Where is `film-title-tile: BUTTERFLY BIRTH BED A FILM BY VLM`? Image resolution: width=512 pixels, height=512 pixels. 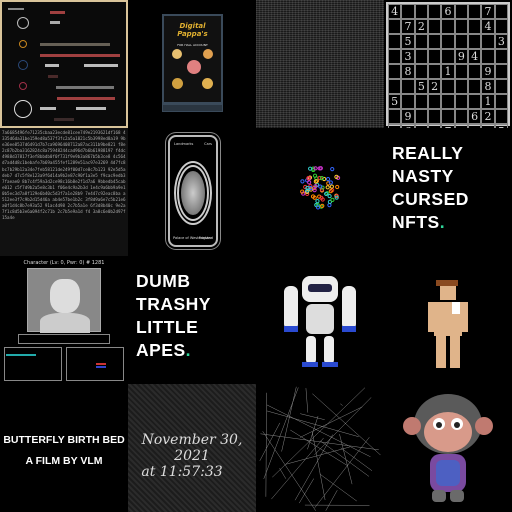
film-title-tile: BUTTERFLY BIRTH BED A FILM BY VLM is located at coordinates (64, 448).